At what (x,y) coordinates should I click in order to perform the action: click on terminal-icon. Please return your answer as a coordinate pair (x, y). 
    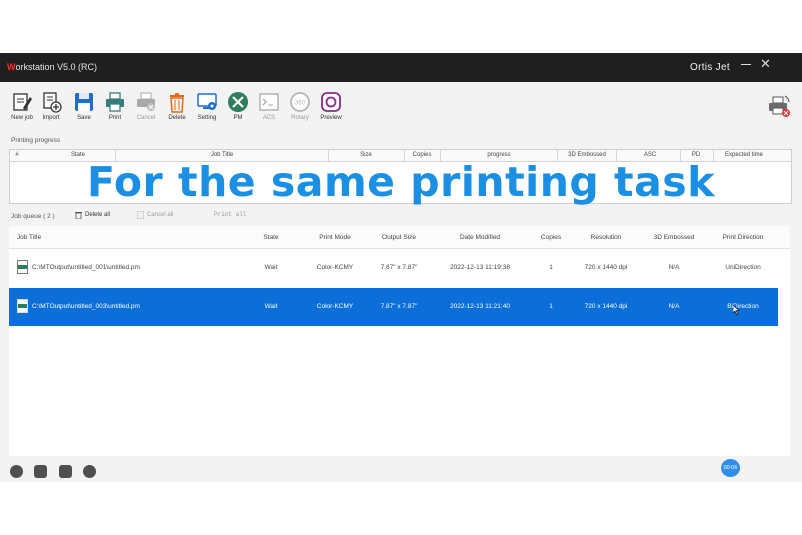
    Looking at the image, I should click on (269, 102).